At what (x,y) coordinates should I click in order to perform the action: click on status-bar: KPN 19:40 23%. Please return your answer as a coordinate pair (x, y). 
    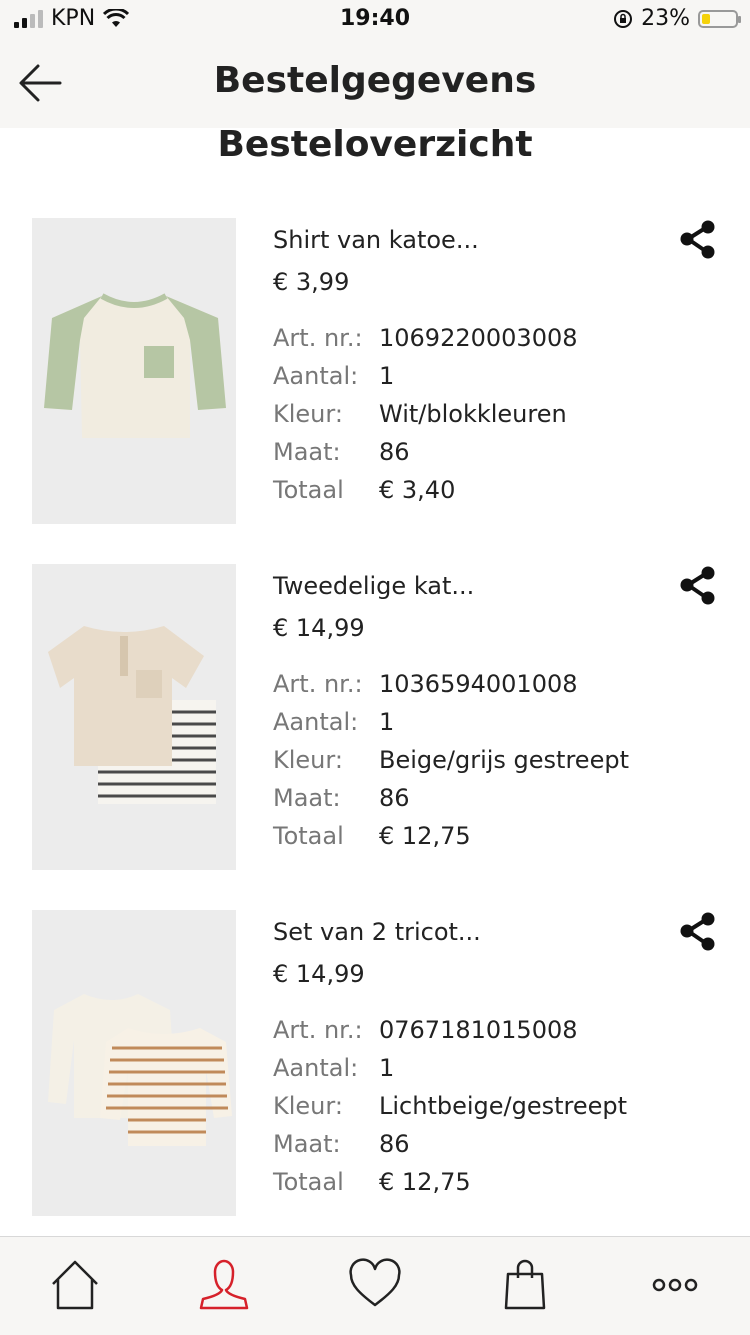
    Looking at the image, I should click on (375, 20).